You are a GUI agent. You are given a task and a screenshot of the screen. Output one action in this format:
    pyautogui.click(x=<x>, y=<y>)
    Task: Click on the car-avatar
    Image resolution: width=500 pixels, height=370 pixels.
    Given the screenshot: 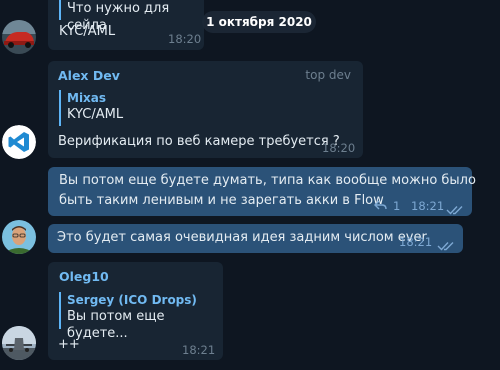 What is the action you would take?
    pyautogui.click(x=19, y=37)
    